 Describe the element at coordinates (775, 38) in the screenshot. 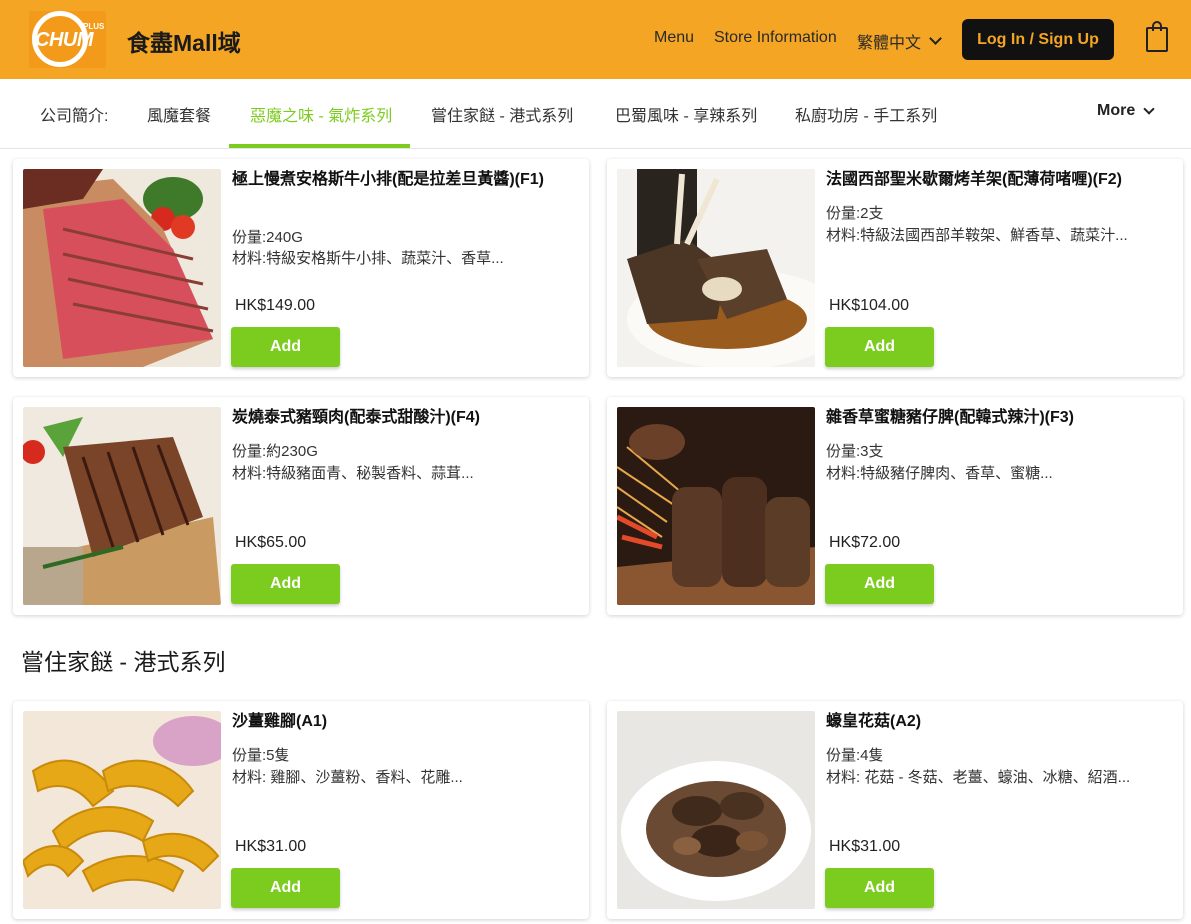

I see `nav-store-information-link: Store Information` at that location.